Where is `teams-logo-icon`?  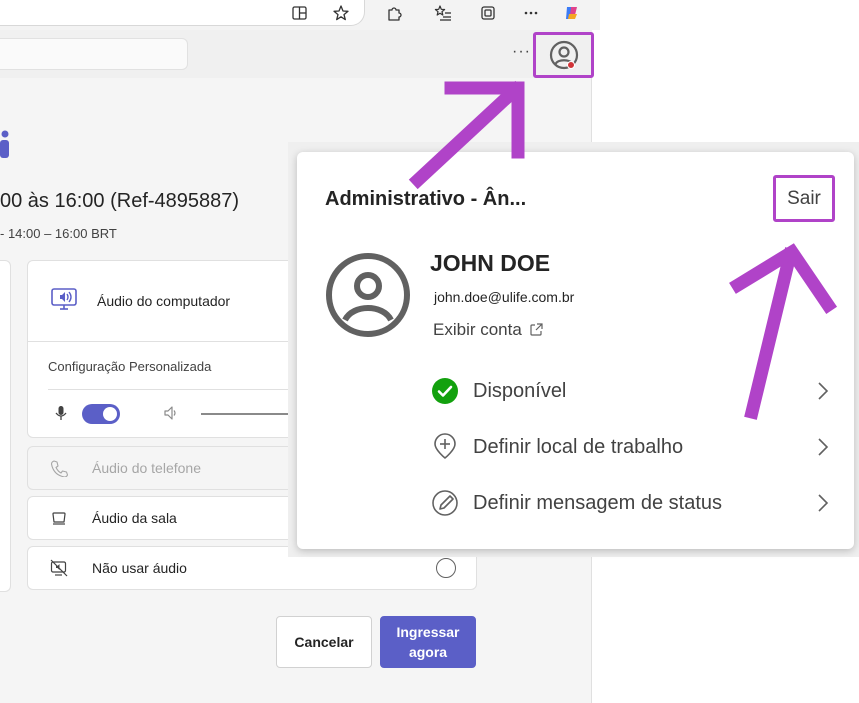
teams-logo-icon is located at coordinates (4, 144).